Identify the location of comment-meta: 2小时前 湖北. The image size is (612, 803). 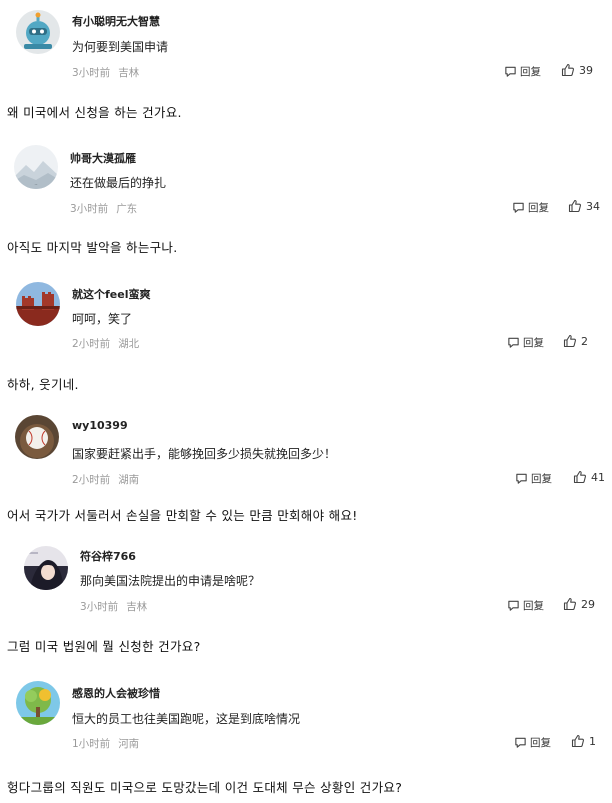
(105, 343).